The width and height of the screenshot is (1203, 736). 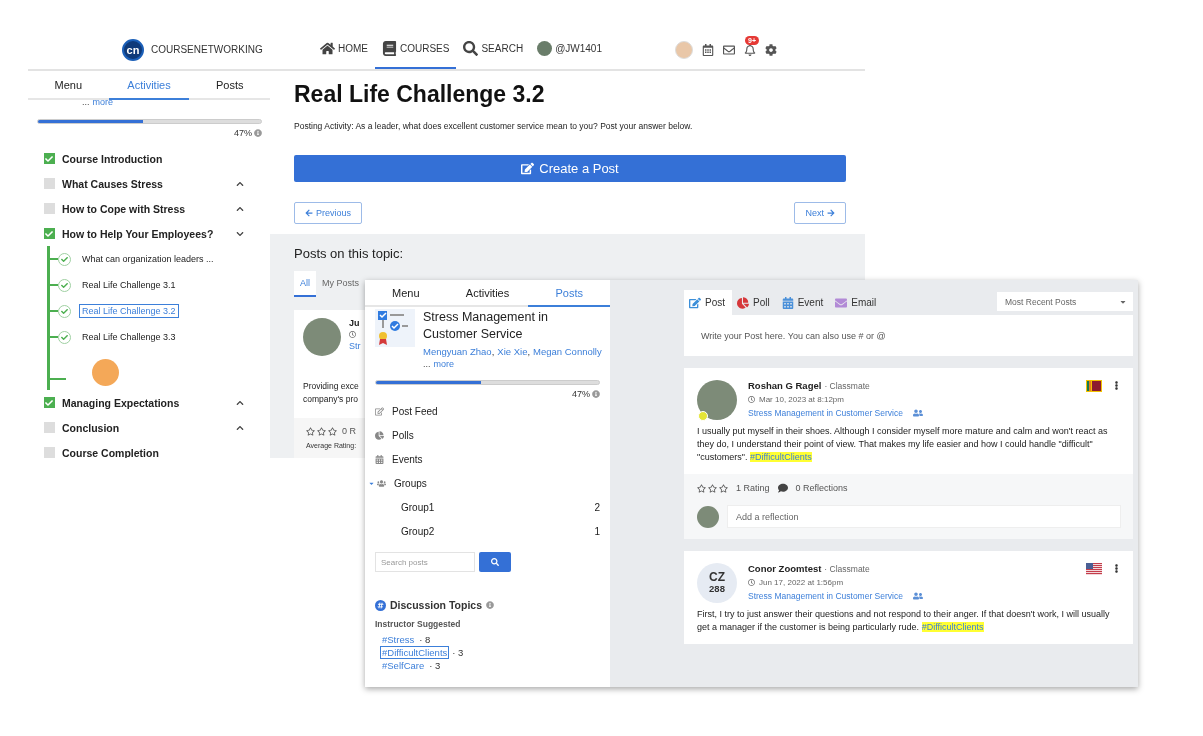 I want to click on course-link: Str, so click(x=355, y=346).